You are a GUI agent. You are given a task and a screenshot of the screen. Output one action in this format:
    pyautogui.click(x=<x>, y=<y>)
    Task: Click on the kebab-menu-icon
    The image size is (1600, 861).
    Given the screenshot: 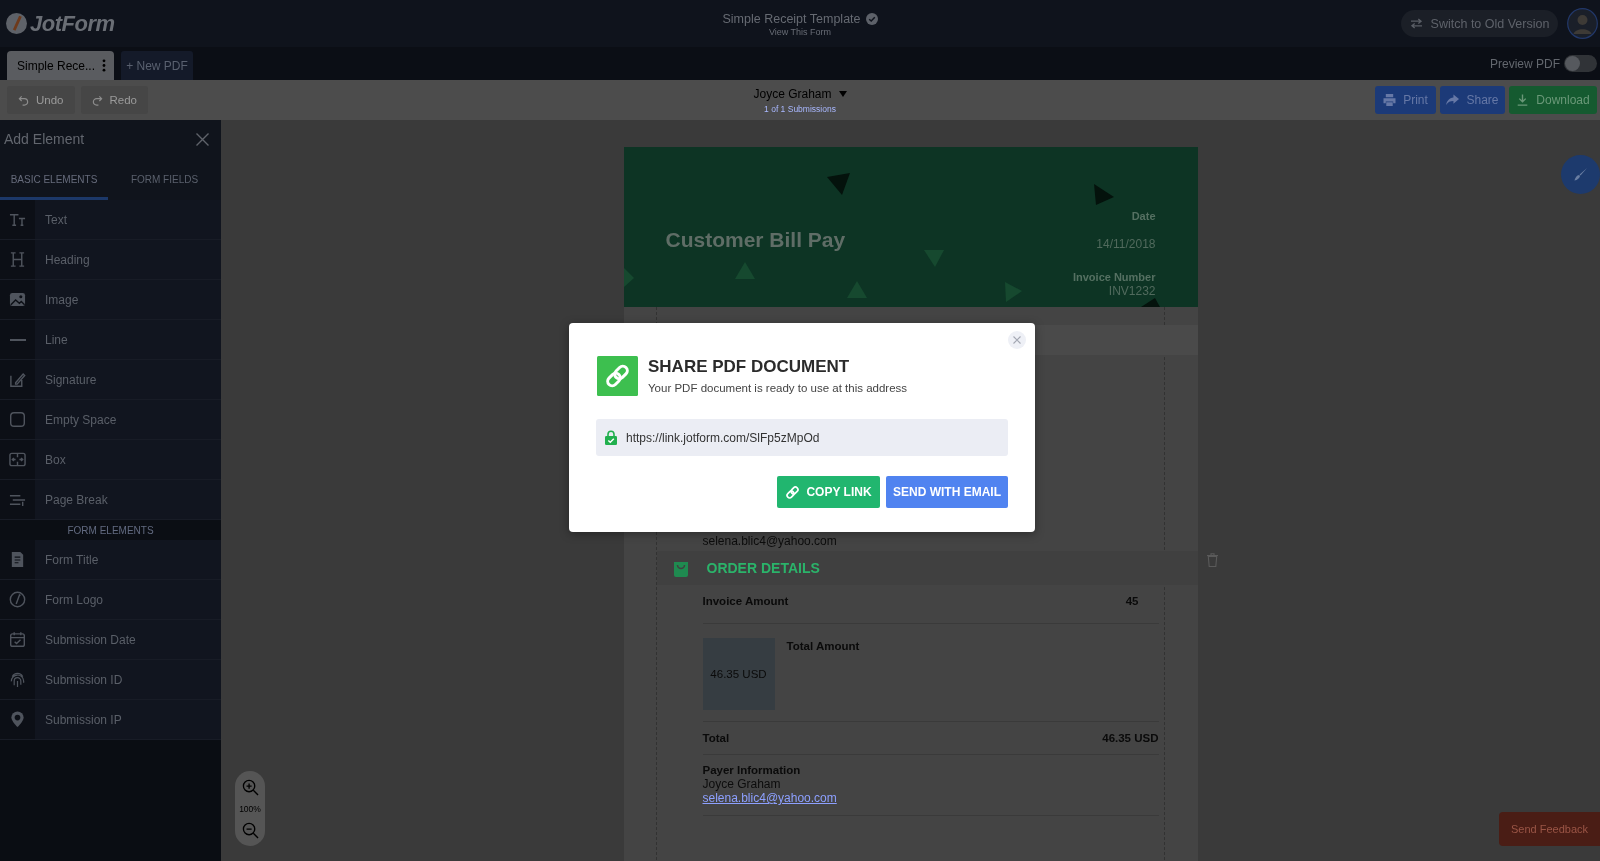 What is the action you would take?
    pyautogui.click(x=104, y=65)
    